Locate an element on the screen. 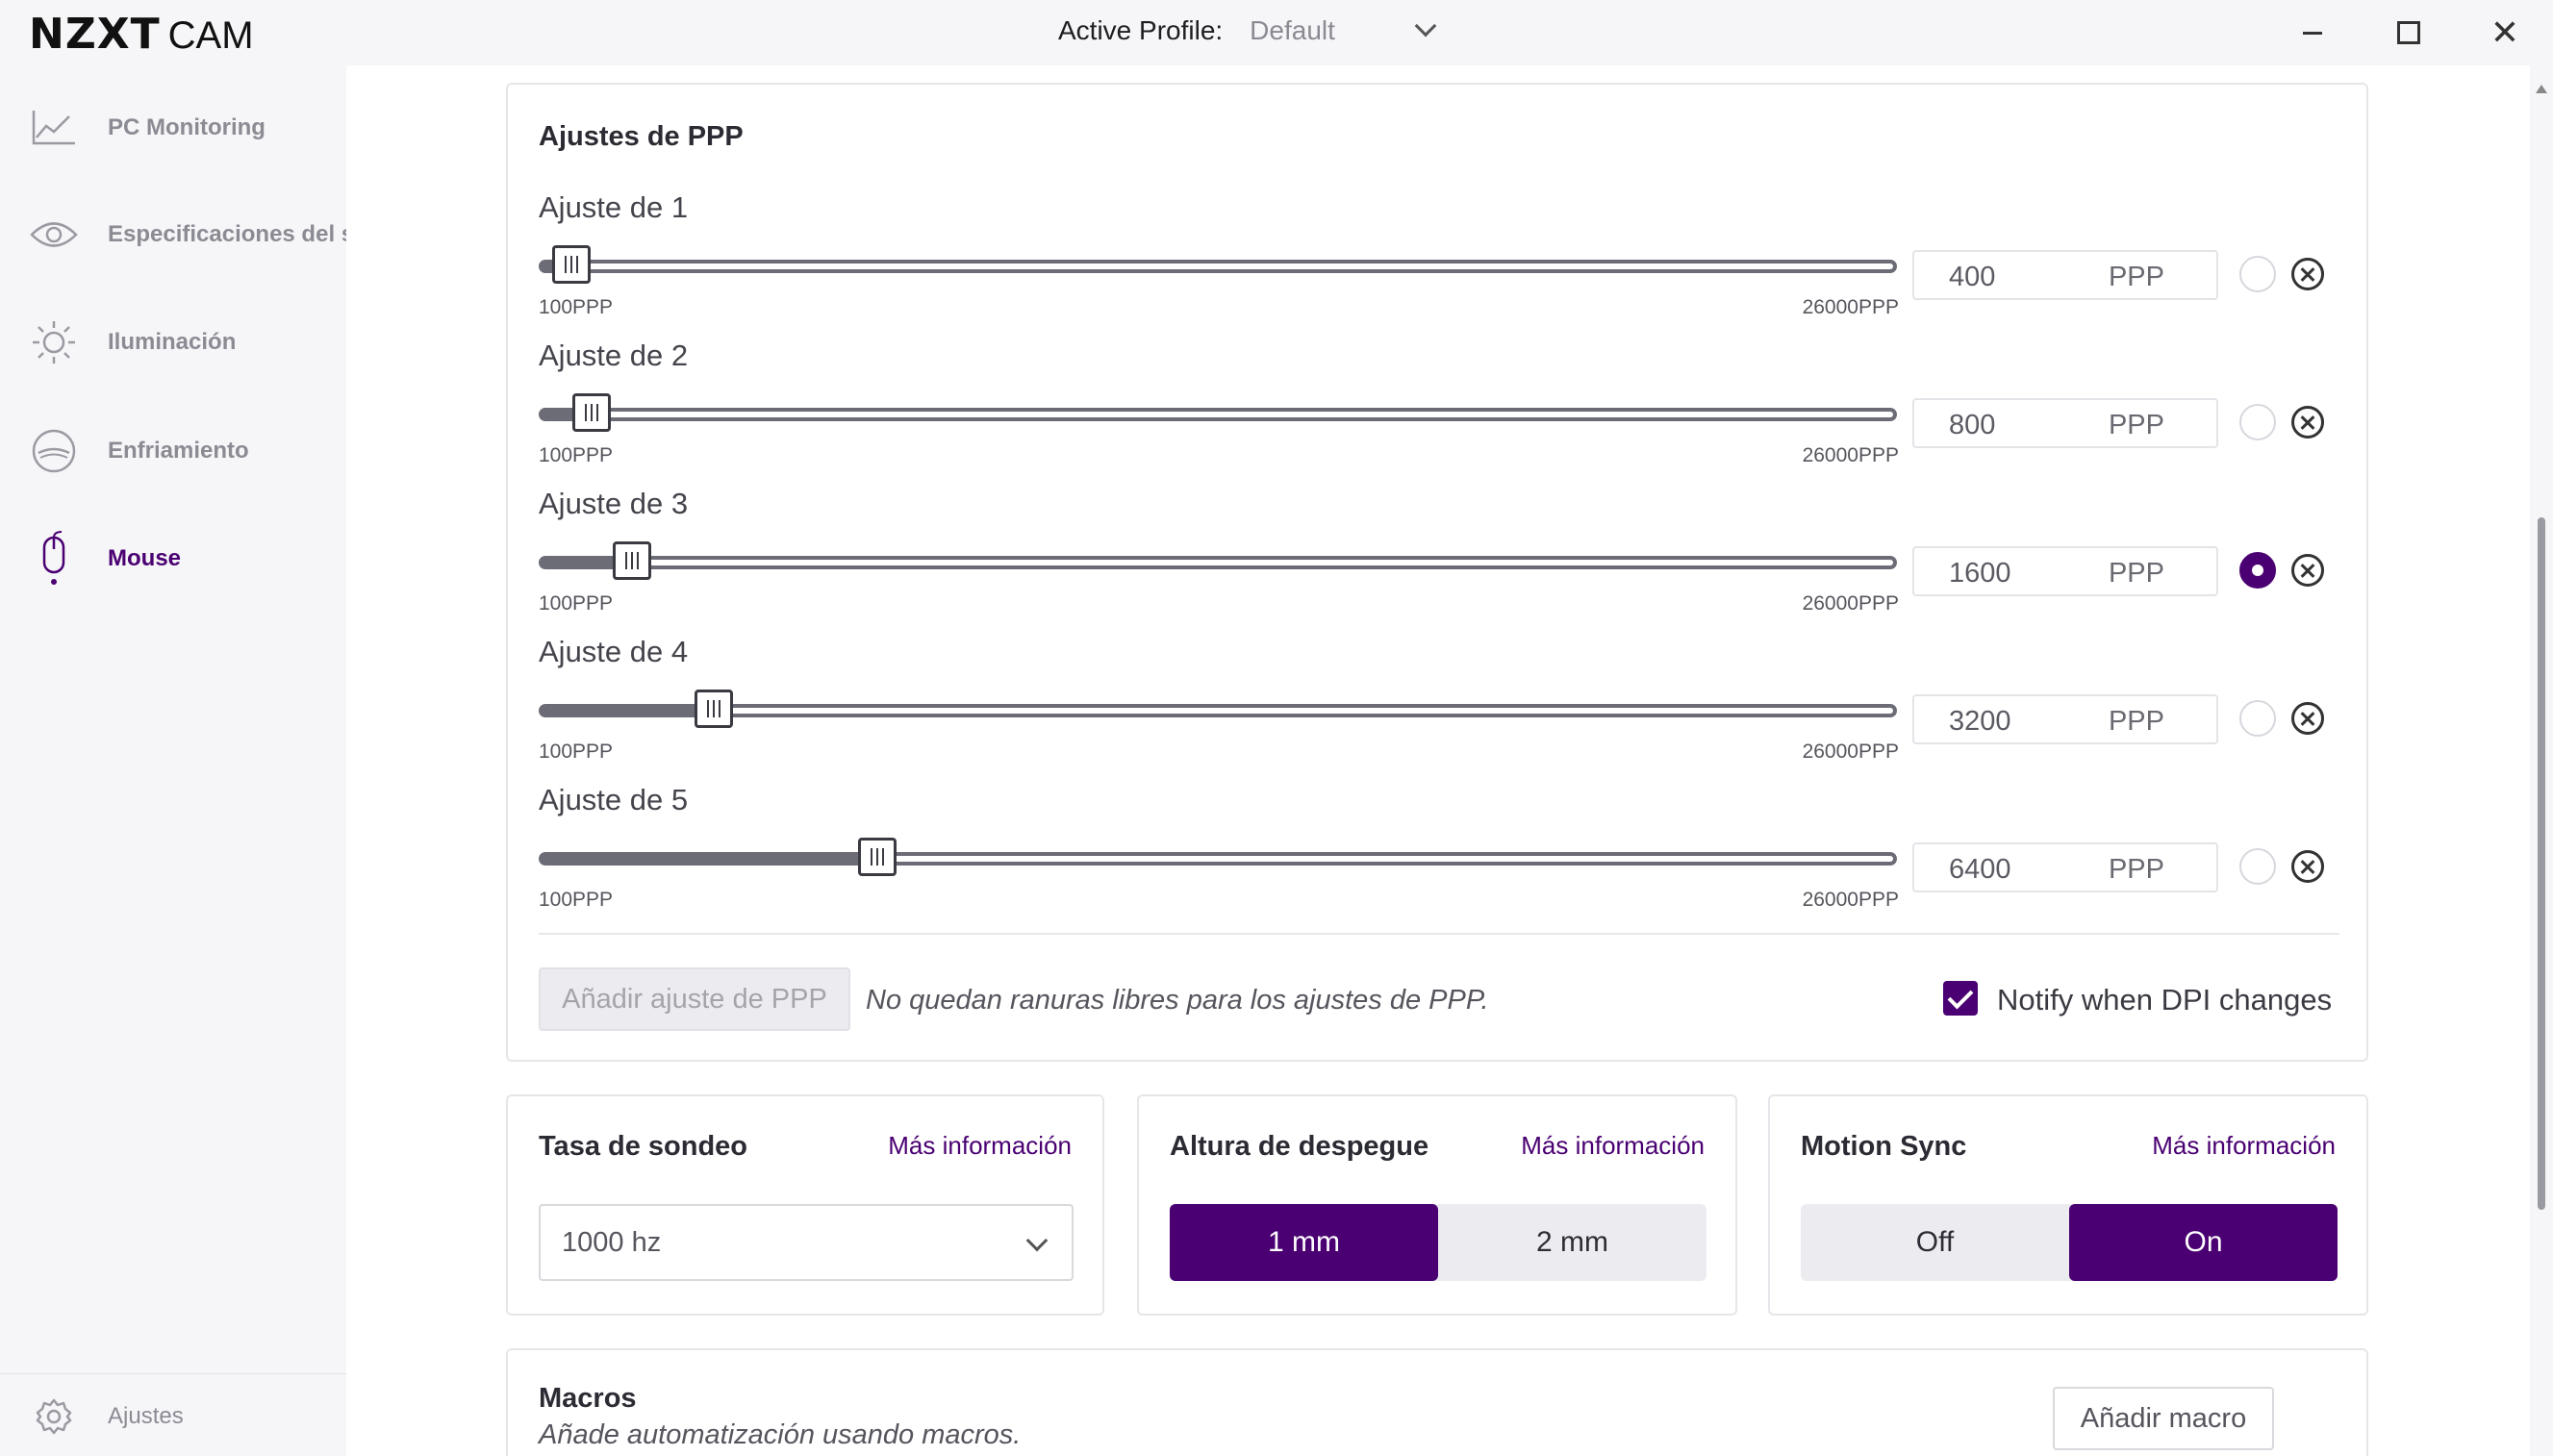 The width and height of the screenshot is (2553, 1456). logo-main: NZXT is located at coordinates (95, 34).